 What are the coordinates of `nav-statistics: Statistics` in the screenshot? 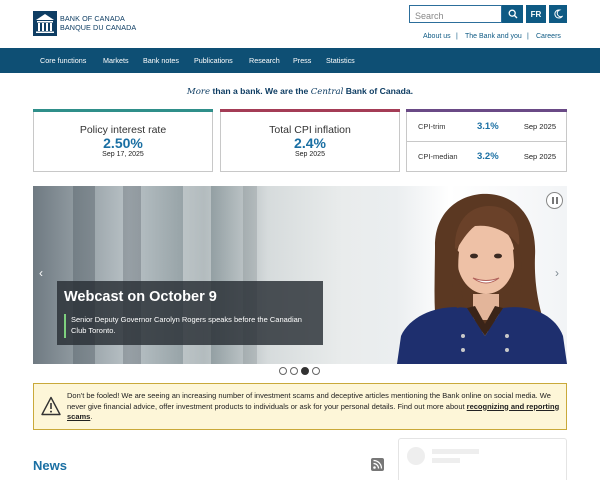 It's located at (340, 60).